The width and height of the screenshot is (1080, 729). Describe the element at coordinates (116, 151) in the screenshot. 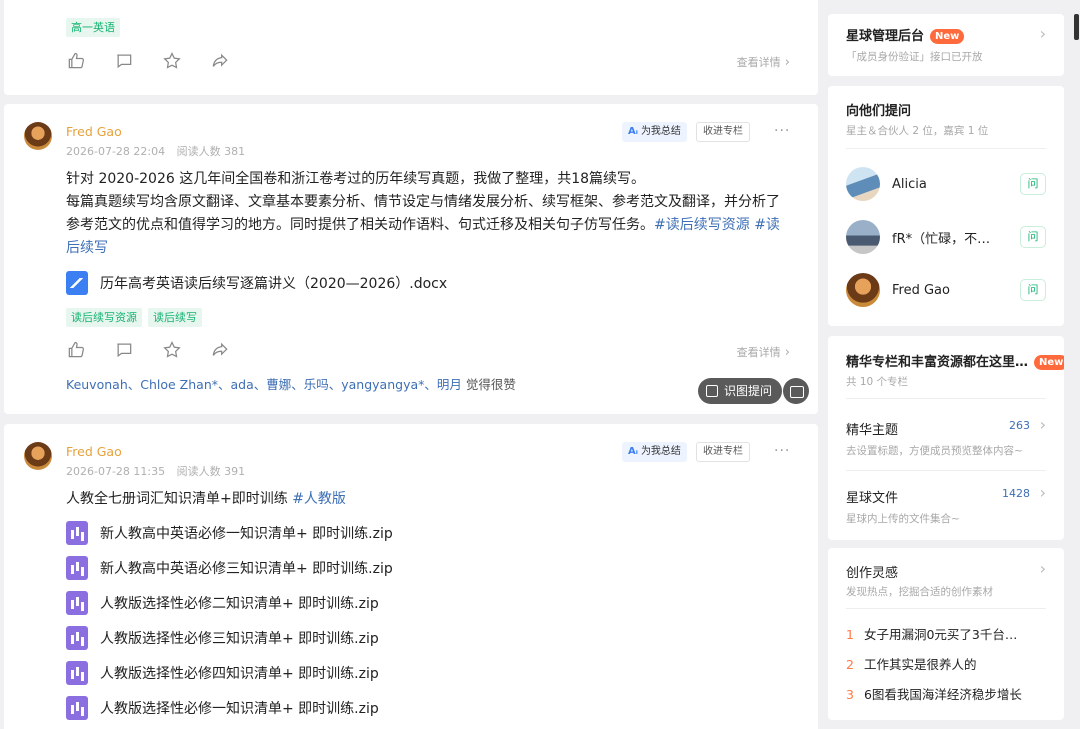

I see `post-date: 2026-07-28 22:04` at that location.